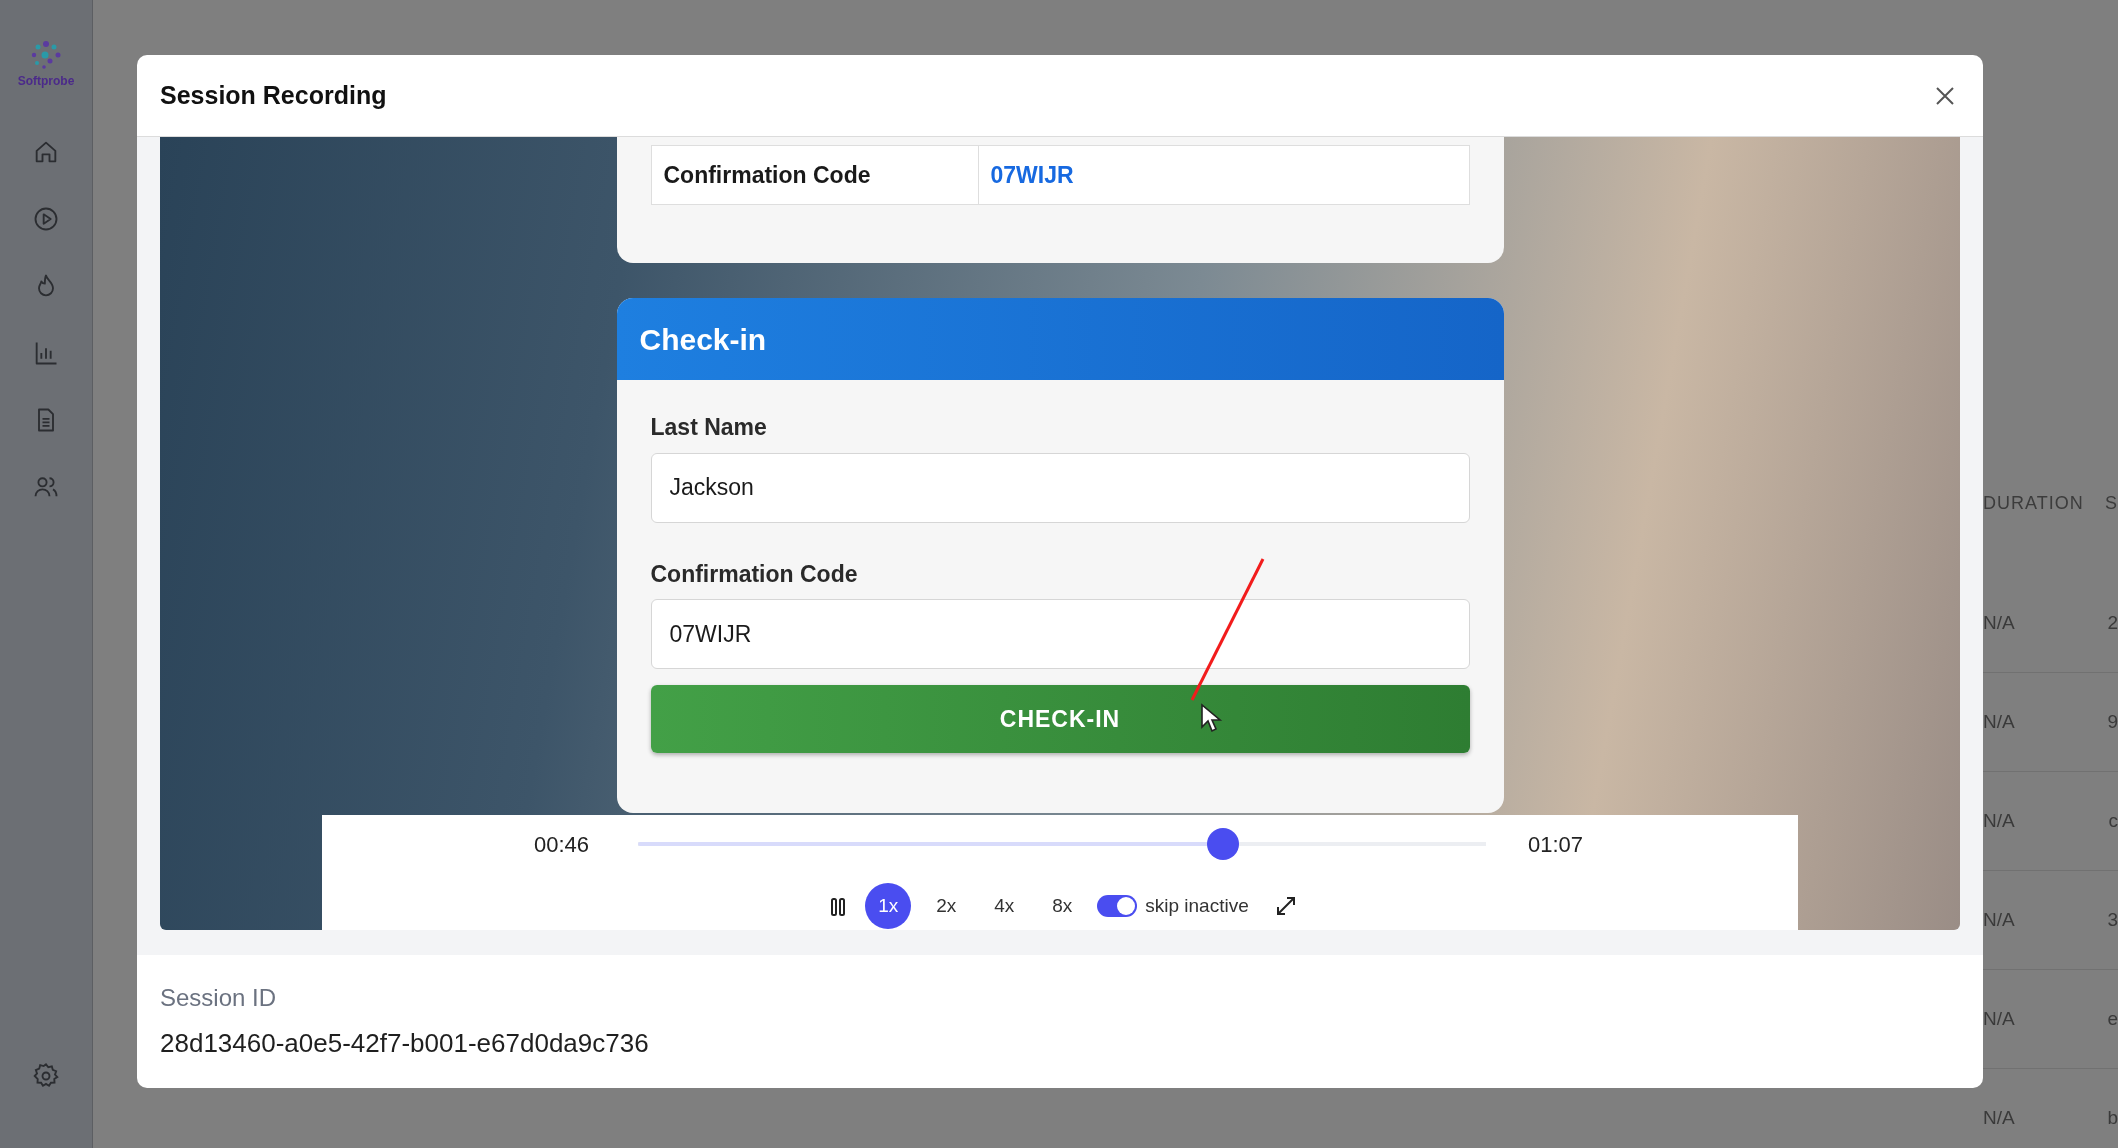  I want to click on toggle-label: skip inactive, so click(1197, 905).